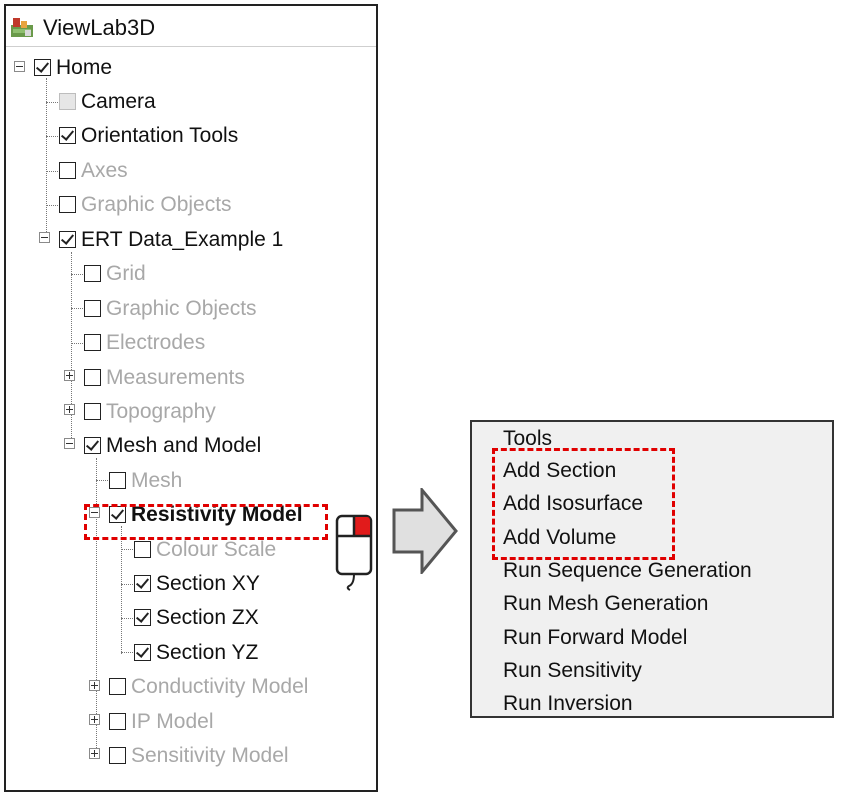 Image resolution: width=850 pixels, height=802 pixels. I want to click on menu-item-run-forward-model: Run Forward Model, so click(595, 638).